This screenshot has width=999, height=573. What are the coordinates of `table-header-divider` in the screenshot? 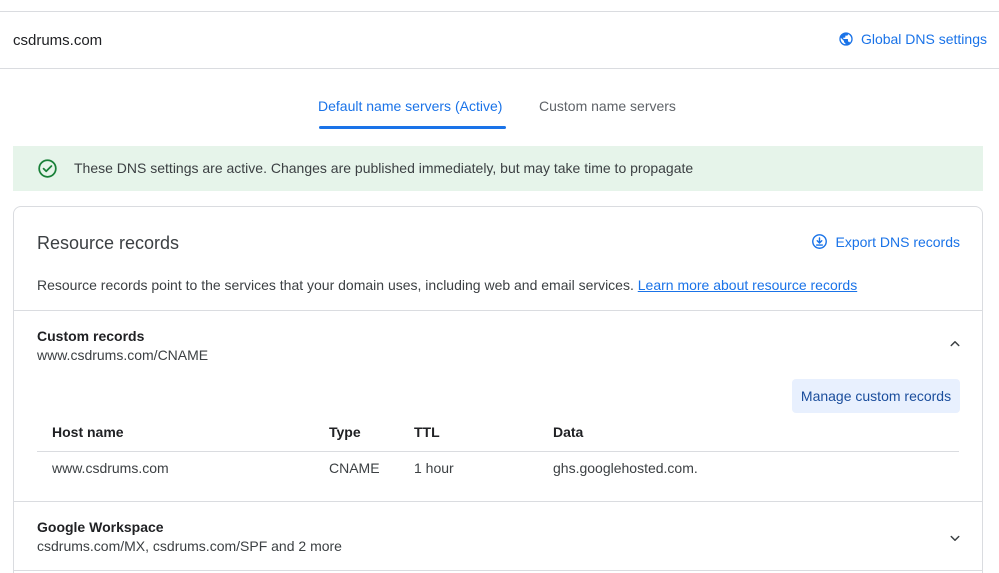 It's located at (498, 451).